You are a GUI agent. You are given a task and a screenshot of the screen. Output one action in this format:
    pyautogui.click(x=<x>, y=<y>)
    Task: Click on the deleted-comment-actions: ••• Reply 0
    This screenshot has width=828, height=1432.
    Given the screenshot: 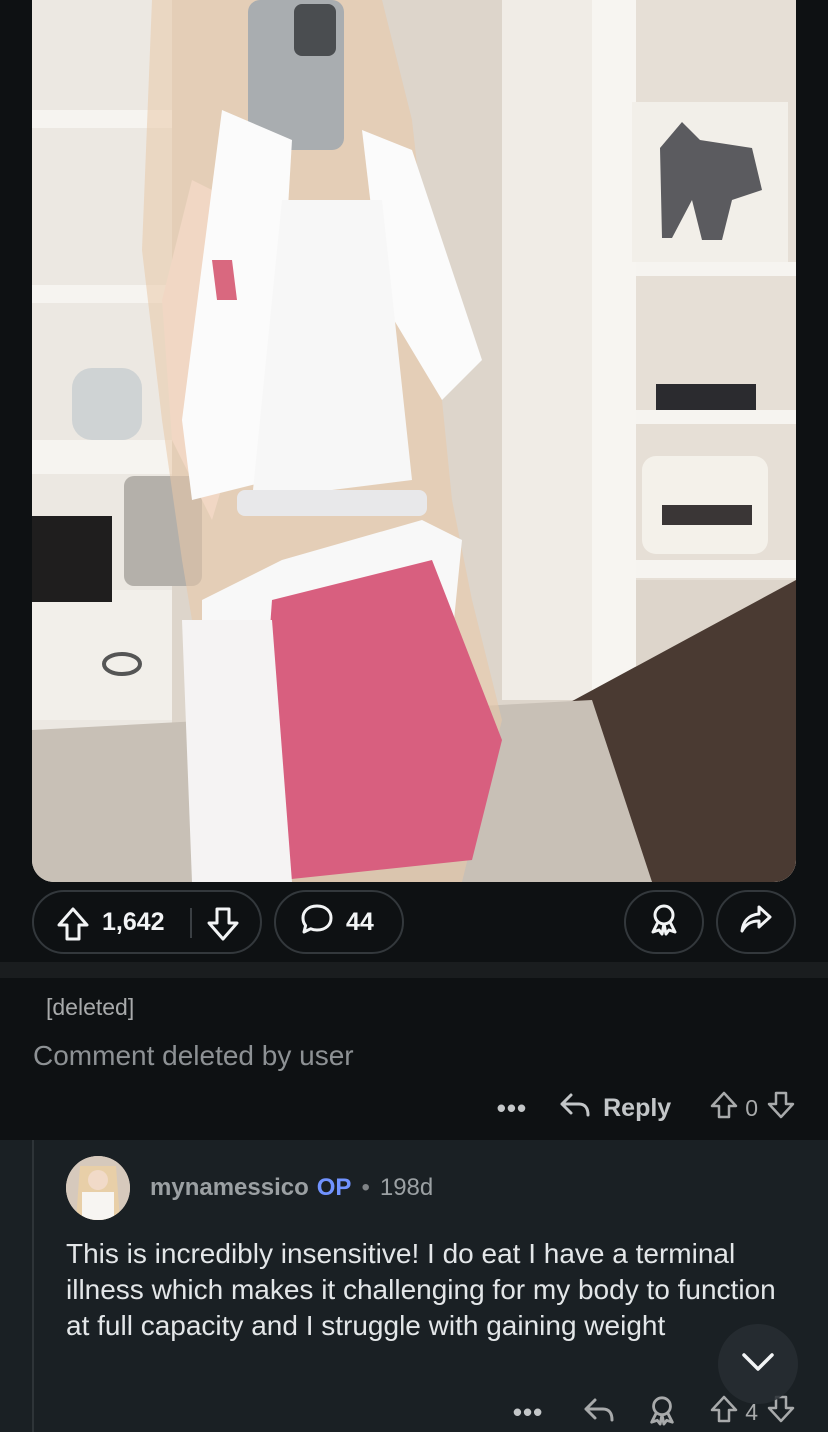 What is the action you would take?
    pyautogui.click(x=646, y=1108)
    